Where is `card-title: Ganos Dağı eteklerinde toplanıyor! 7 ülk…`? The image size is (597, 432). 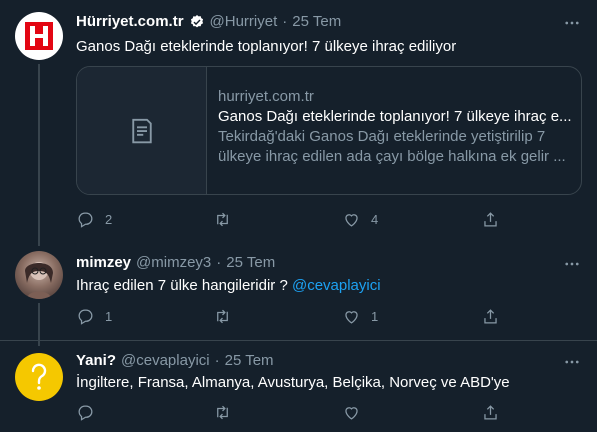 card-title: Ganos Dağı eteklerinde toplanıyor! 7 ülk… is located at coordinates (395, 116).